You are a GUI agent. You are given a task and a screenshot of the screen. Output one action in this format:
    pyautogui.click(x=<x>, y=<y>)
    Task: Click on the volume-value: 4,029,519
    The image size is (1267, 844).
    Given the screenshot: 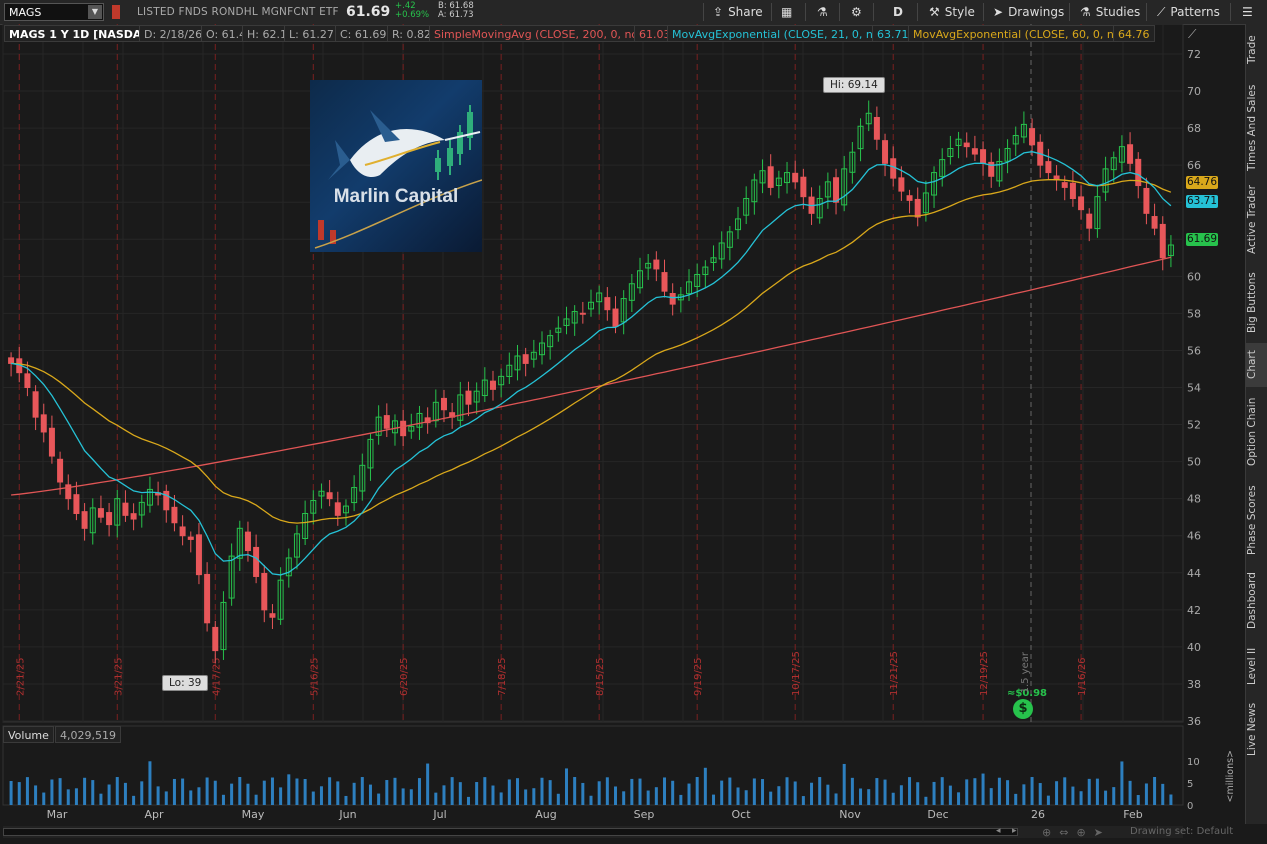 What is the action you would take?
    pyautogui.click(x=88, y=734)
    